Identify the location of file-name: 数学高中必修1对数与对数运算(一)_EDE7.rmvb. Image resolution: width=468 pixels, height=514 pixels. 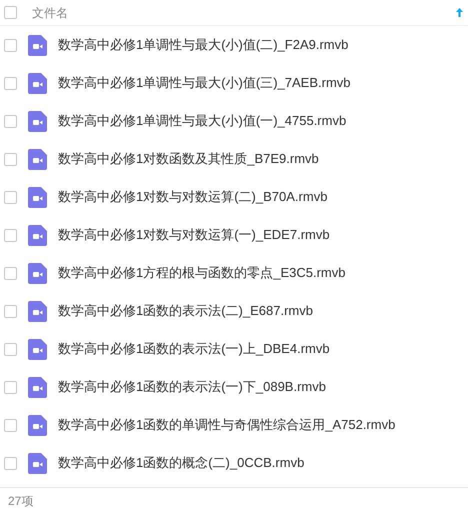
(194, 235).